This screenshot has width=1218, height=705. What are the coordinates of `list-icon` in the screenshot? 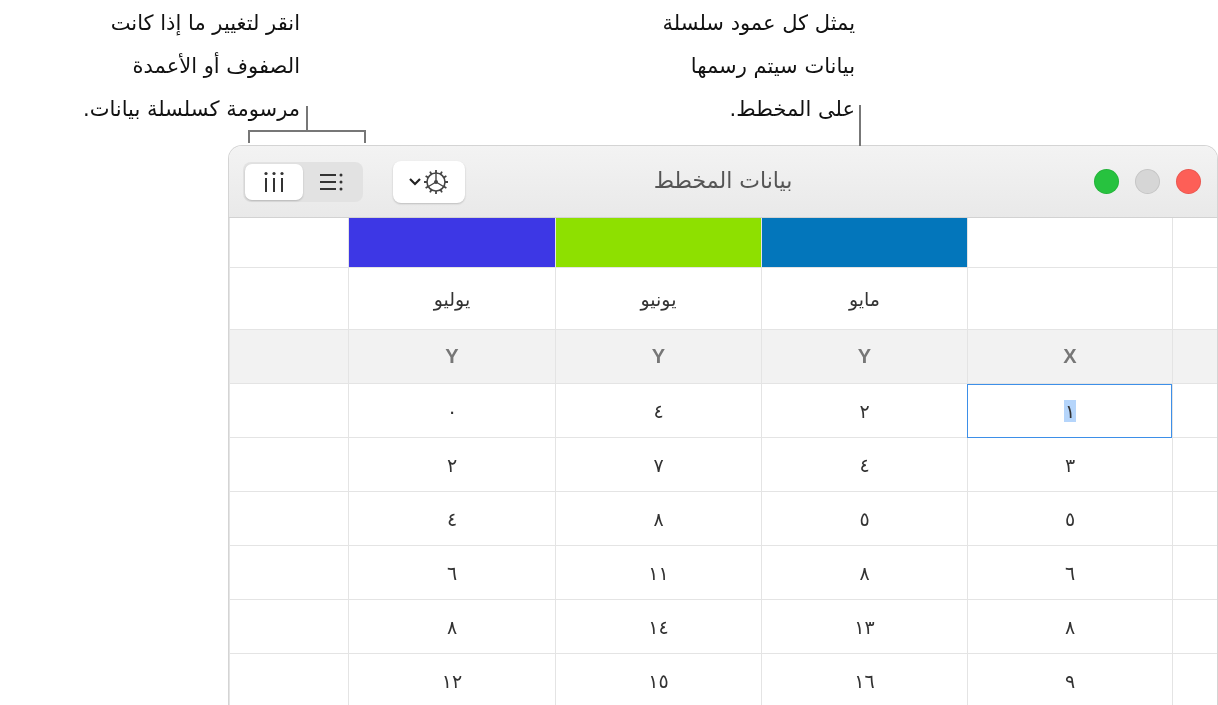 It's located at (332, 181).